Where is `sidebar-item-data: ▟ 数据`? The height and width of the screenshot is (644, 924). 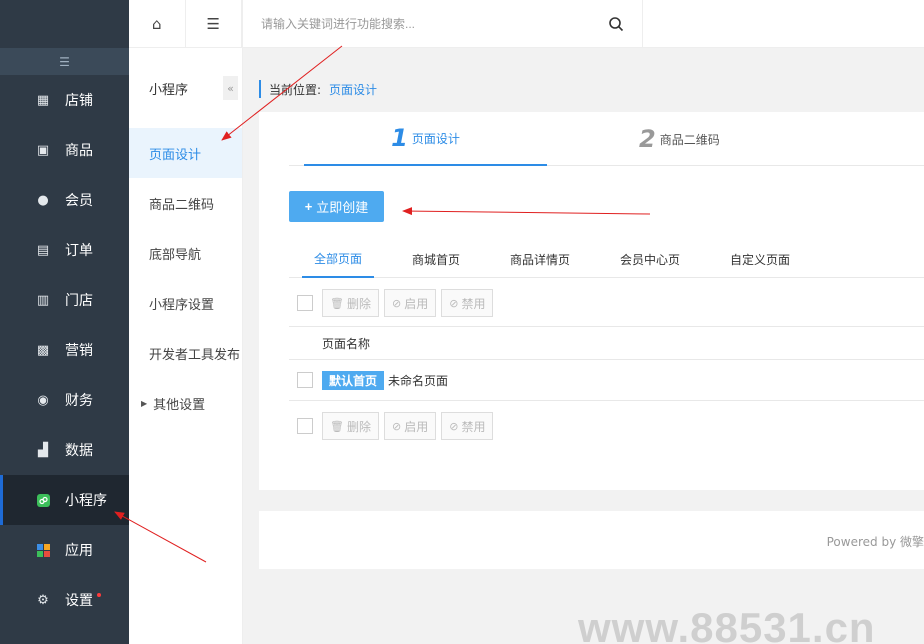
sidebar-item-data: ▟ 数据 is located at coordinates (64, 450).